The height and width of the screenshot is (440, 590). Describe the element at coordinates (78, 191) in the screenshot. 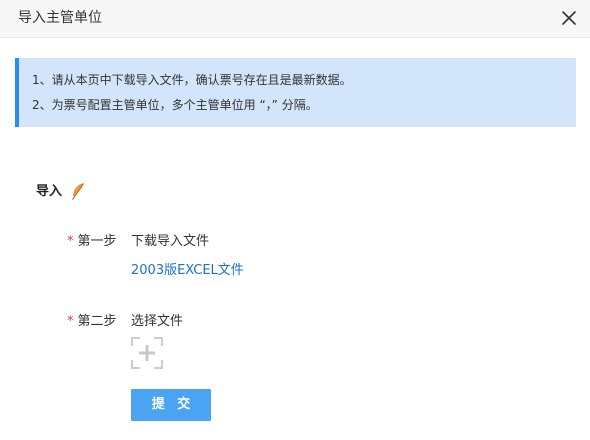

I see `feather-icon` at that location.